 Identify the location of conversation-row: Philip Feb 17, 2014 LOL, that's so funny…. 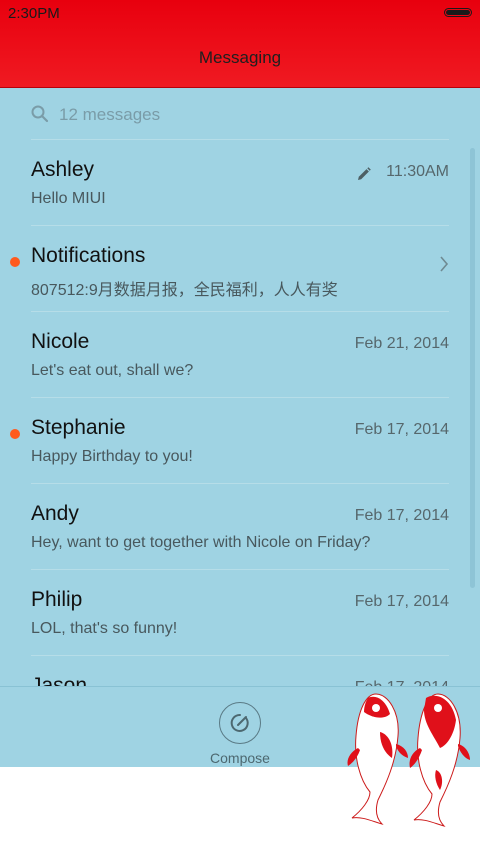
(240, 612).